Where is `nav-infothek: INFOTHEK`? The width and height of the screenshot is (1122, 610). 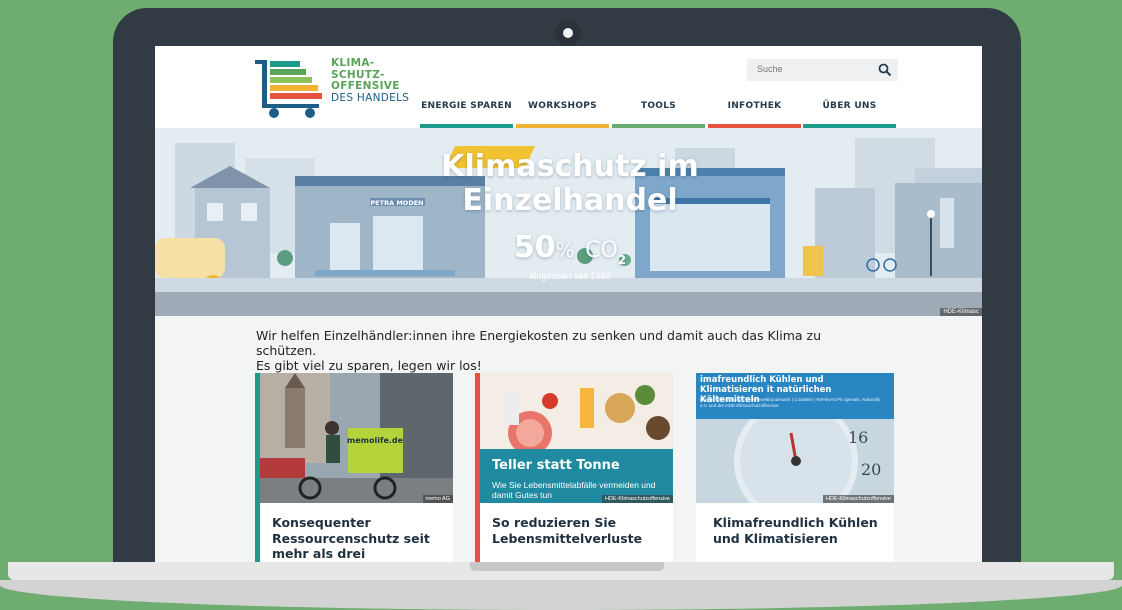 nav-infothek: INFOTHEK is located at coordinates (754, 114).